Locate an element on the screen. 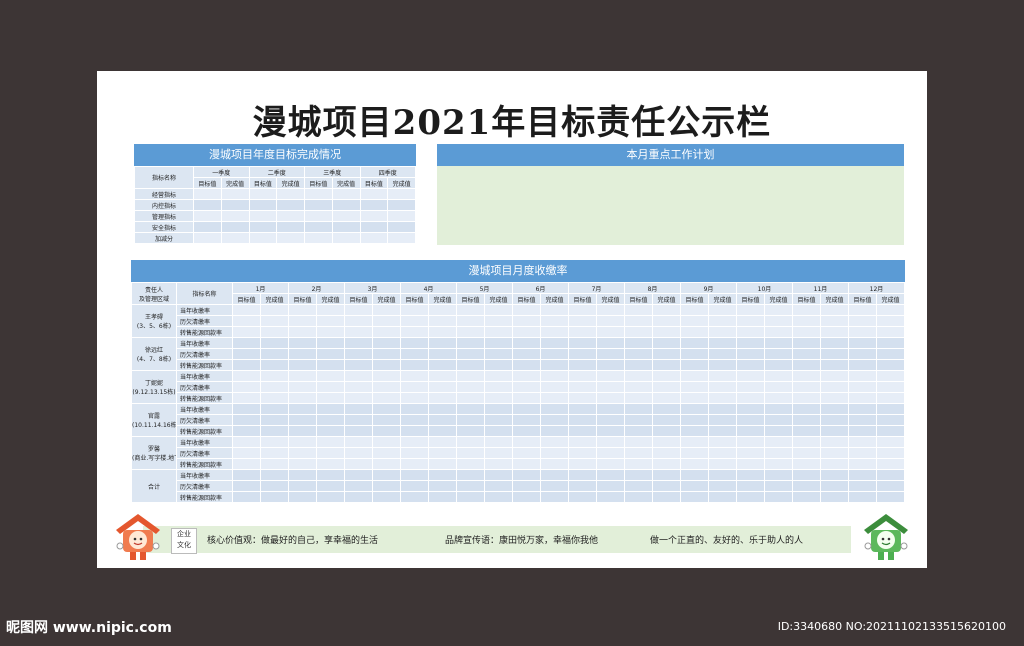 This screenshot has width=1024, height=646. metric-header: 指标名称 is located at coordinates (204, 293).